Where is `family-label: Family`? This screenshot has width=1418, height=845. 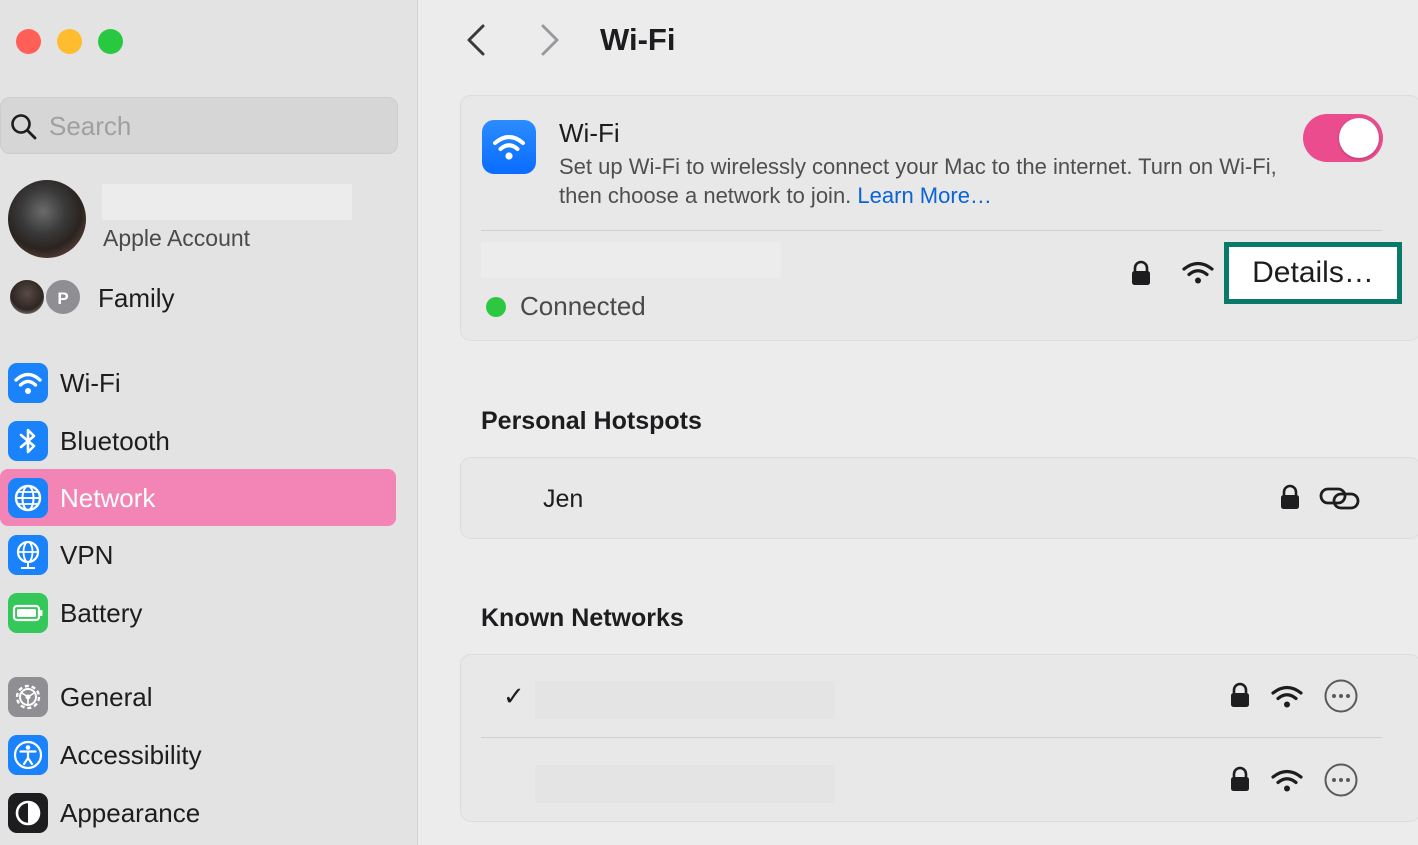 family-label: Family is located at coordinates (136, 298).